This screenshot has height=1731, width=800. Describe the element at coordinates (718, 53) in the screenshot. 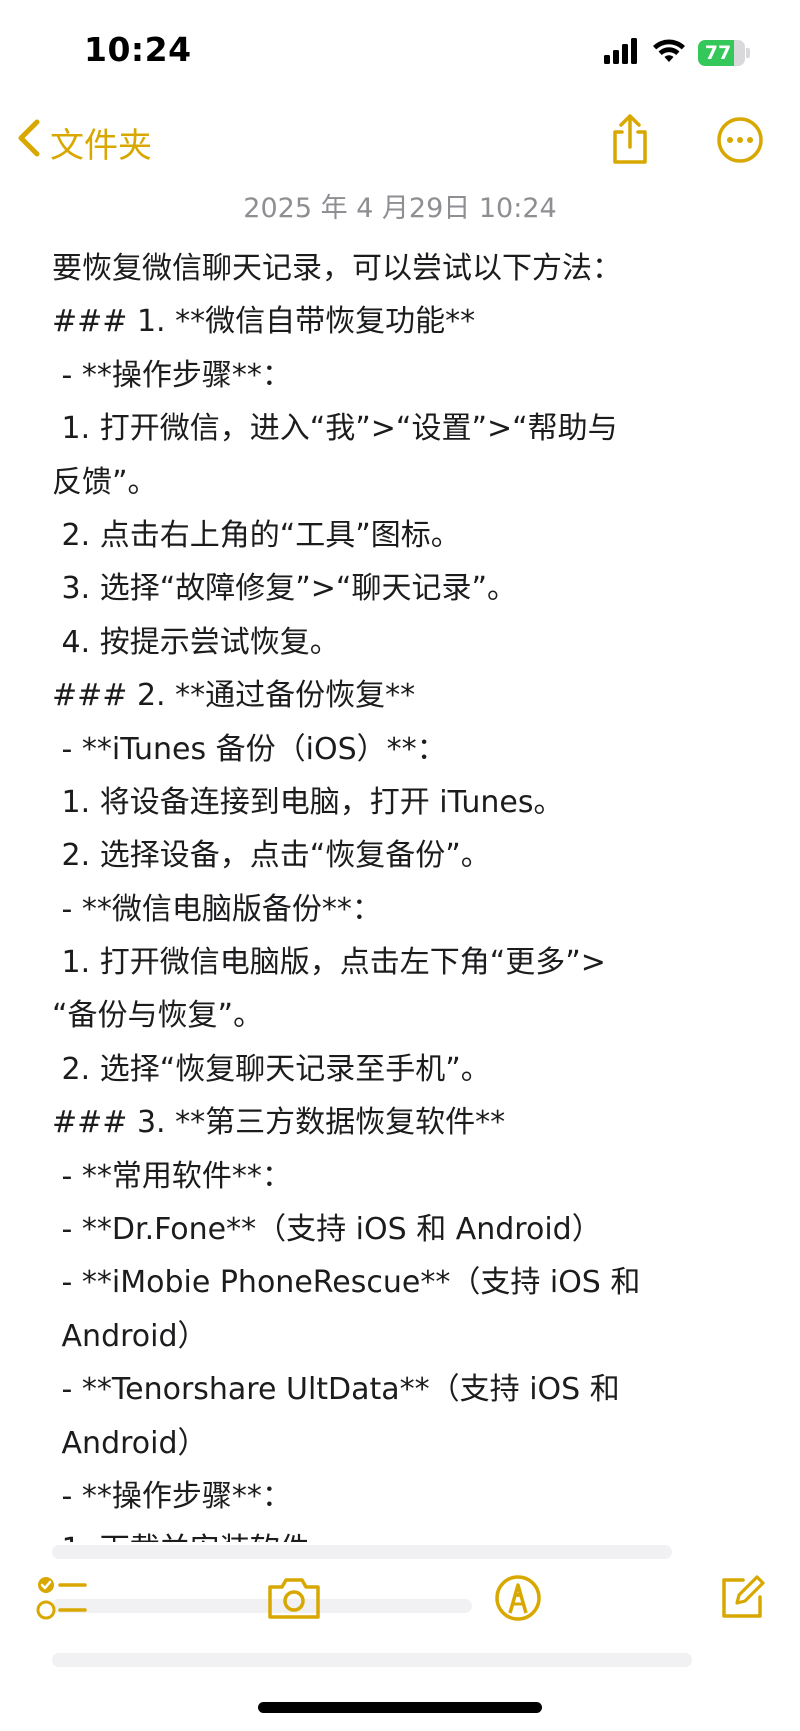

I see `battery-percent: 77` at that location.